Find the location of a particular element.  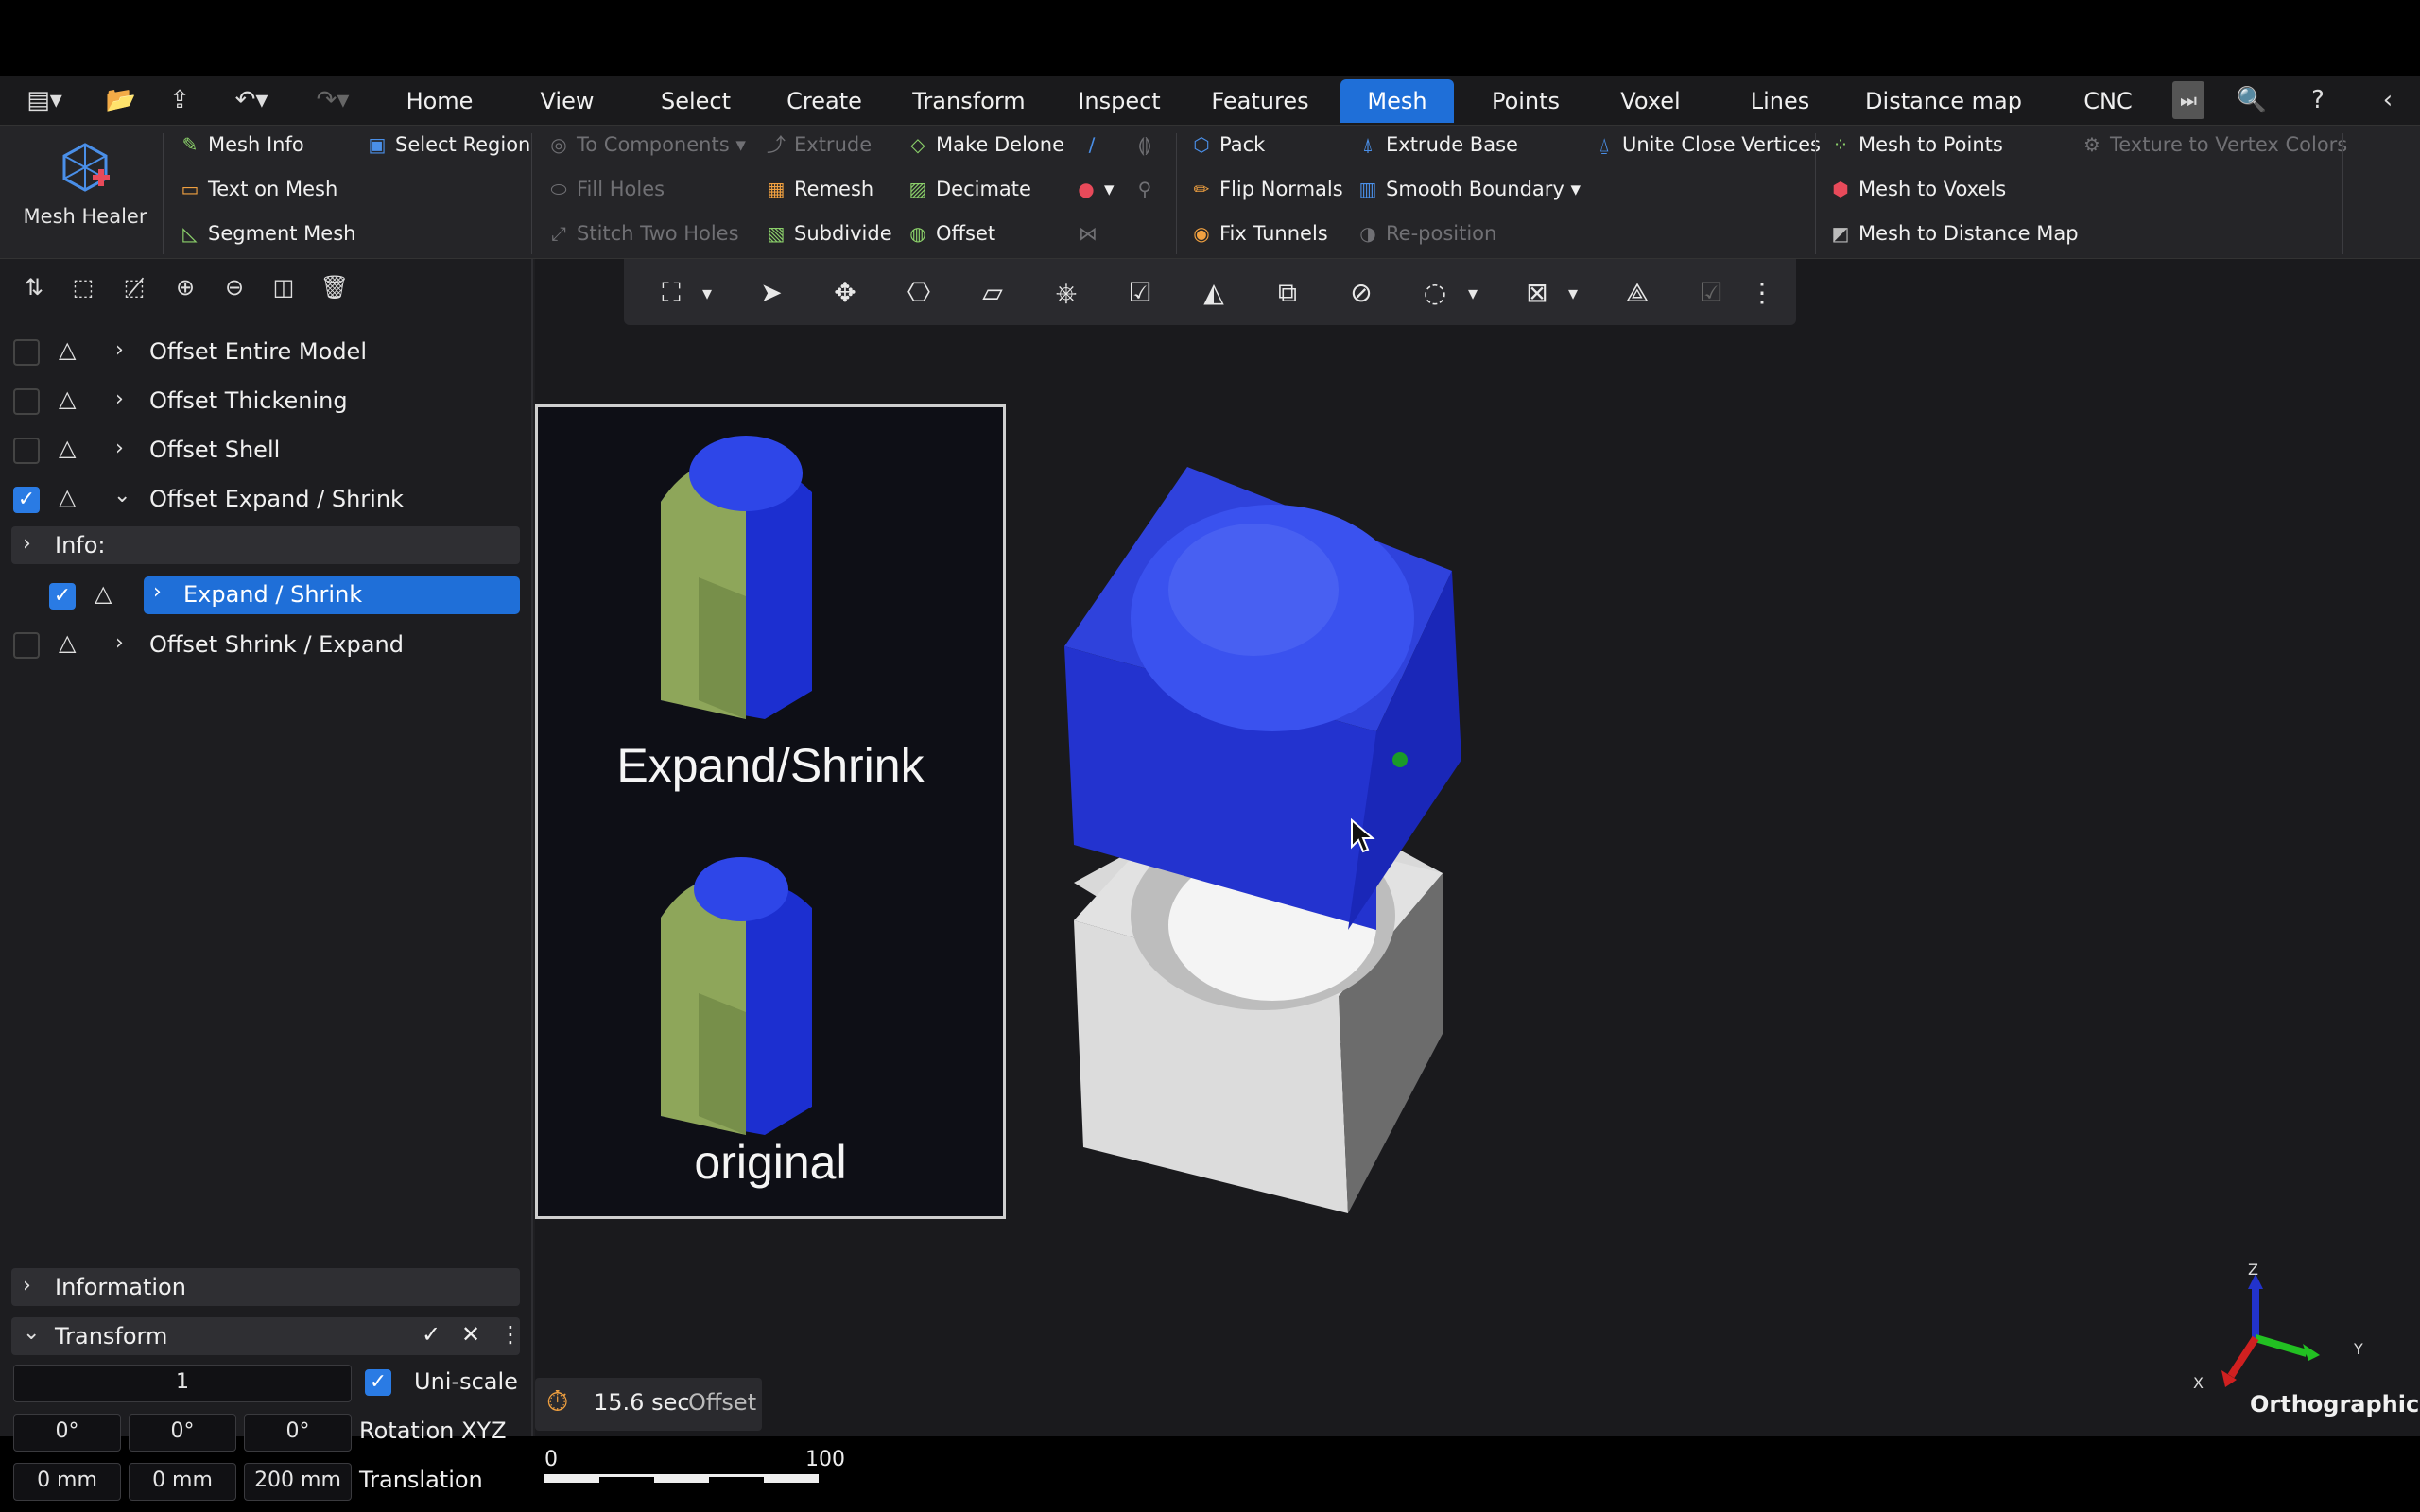

mesh-to-points-button: ⁘ Mesh to Points is located at coordinates (1914, 144).